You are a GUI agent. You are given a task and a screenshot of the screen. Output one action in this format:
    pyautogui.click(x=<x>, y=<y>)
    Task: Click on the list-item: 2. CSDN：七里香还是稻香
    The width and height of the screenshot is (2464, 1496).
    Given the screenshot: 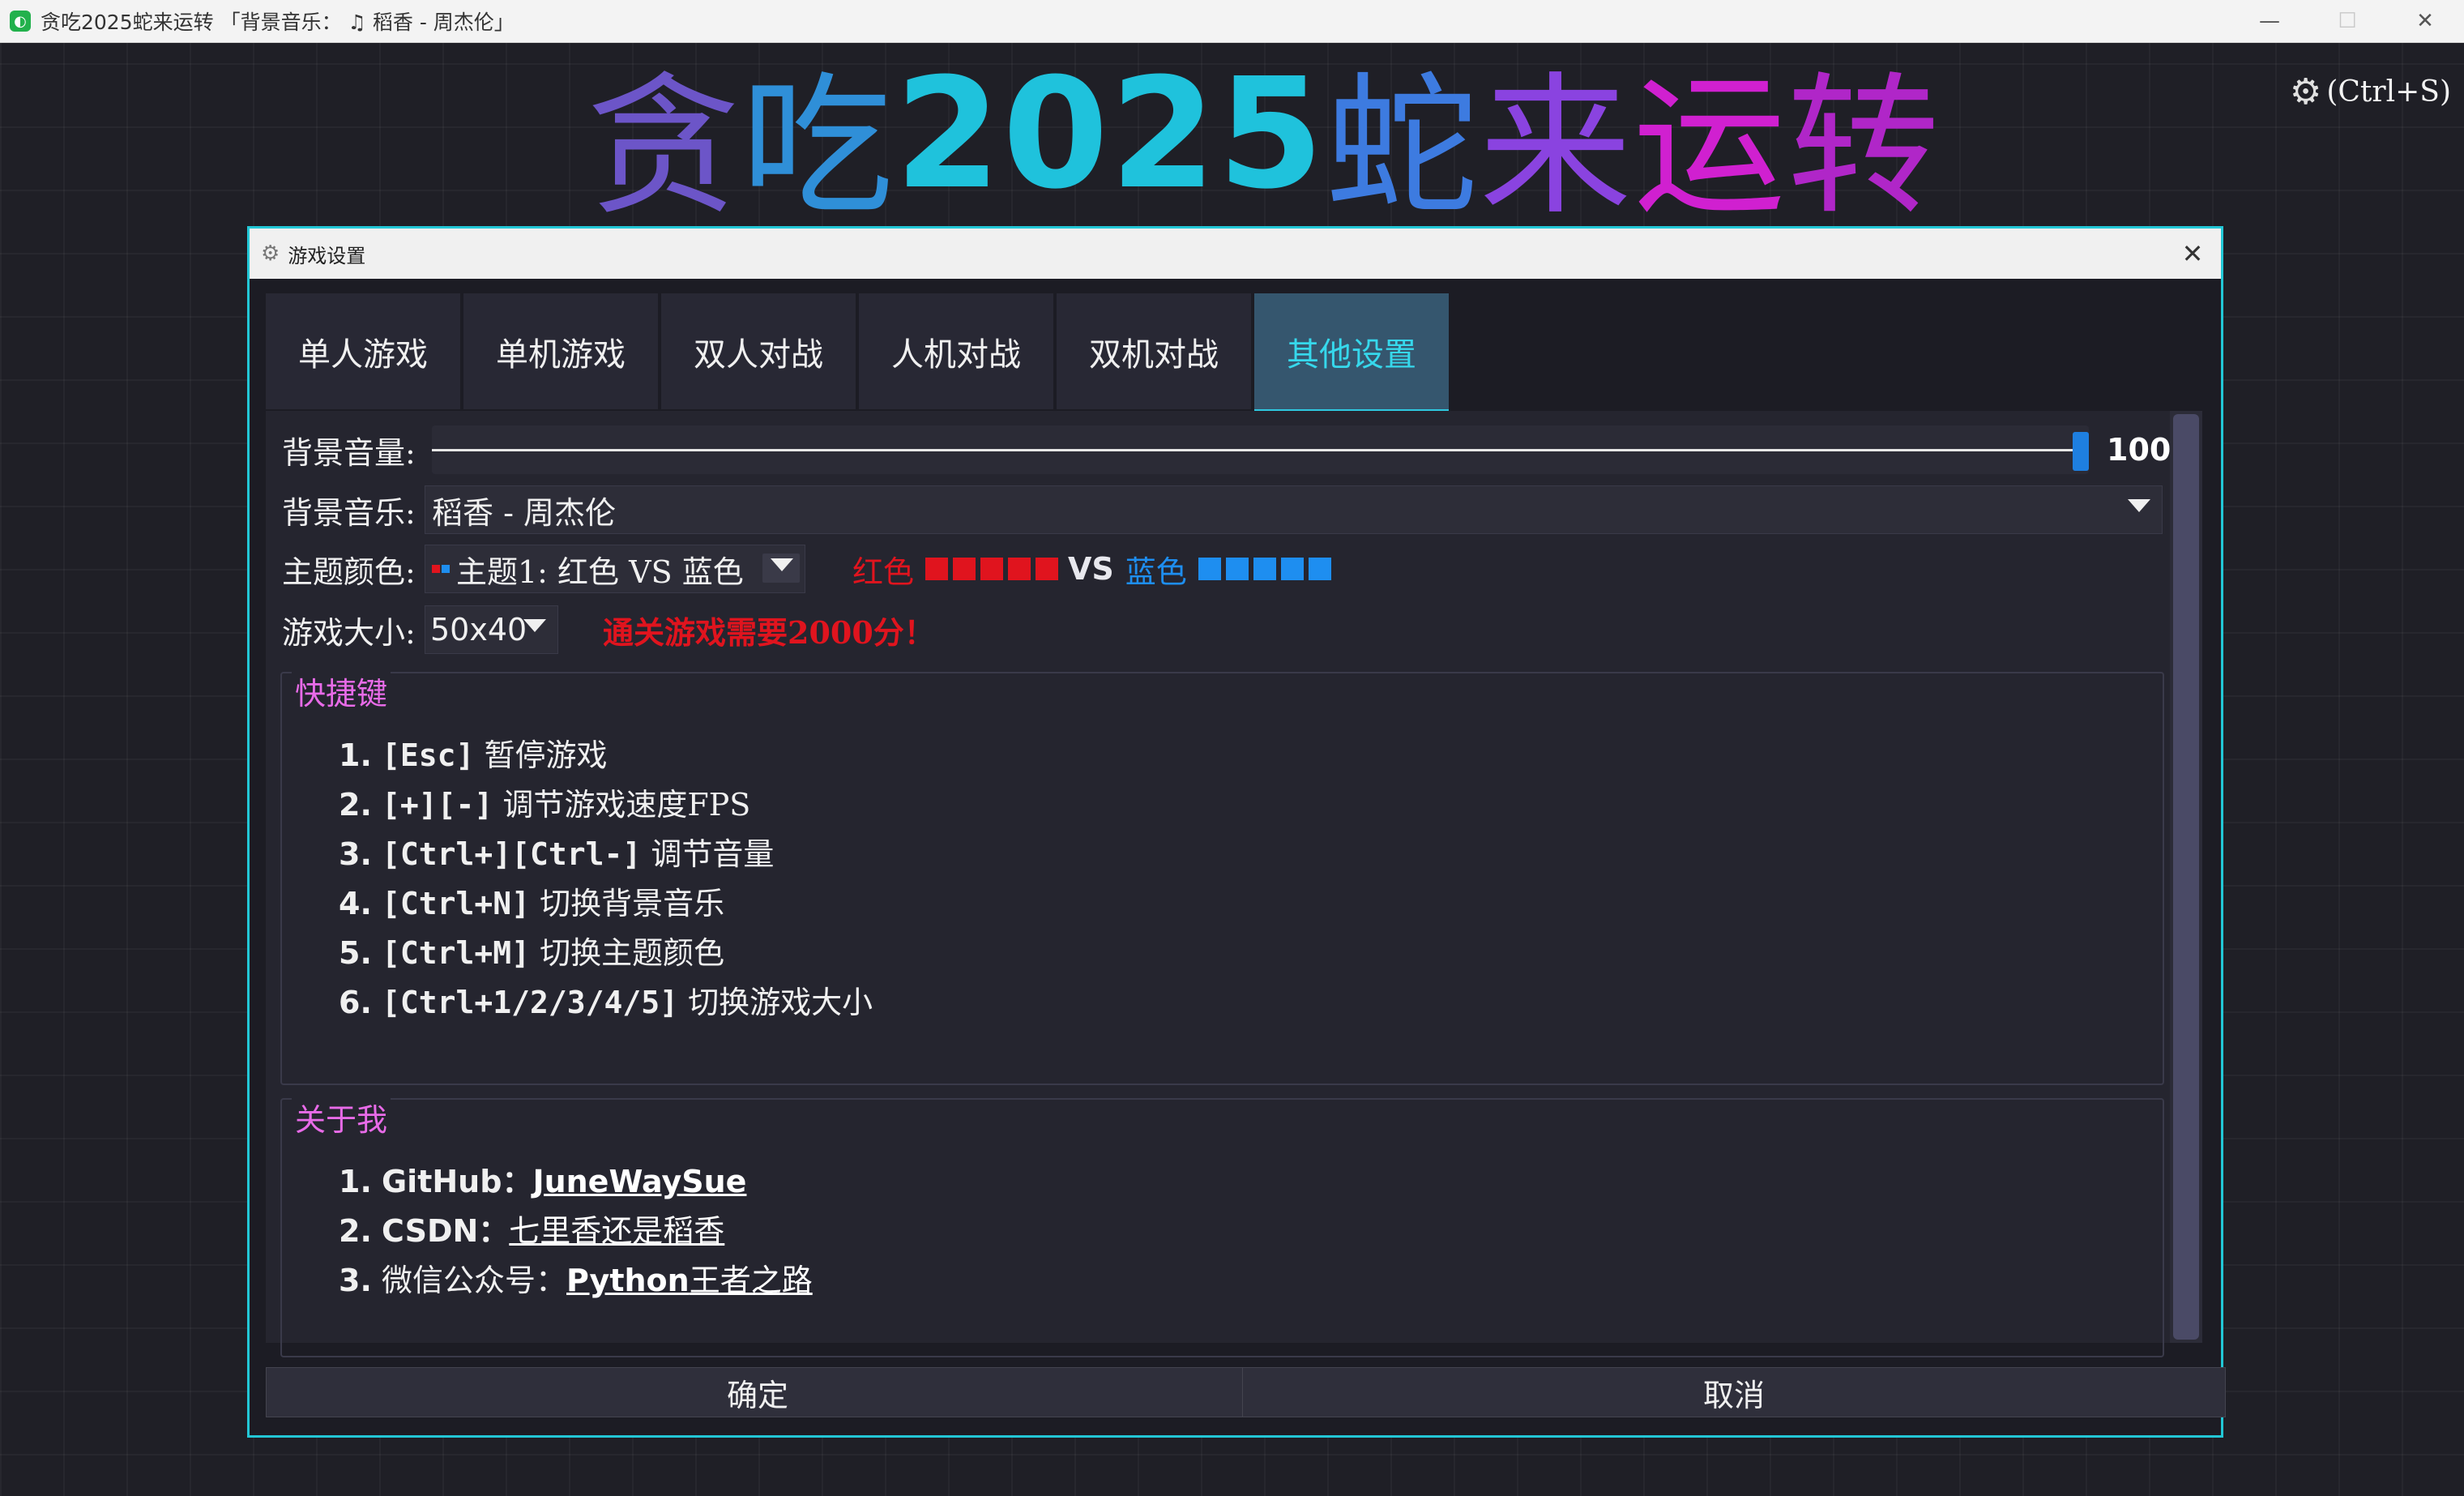 What is the action you would take?
    pyautogui.click(x=531, y=1228)
    